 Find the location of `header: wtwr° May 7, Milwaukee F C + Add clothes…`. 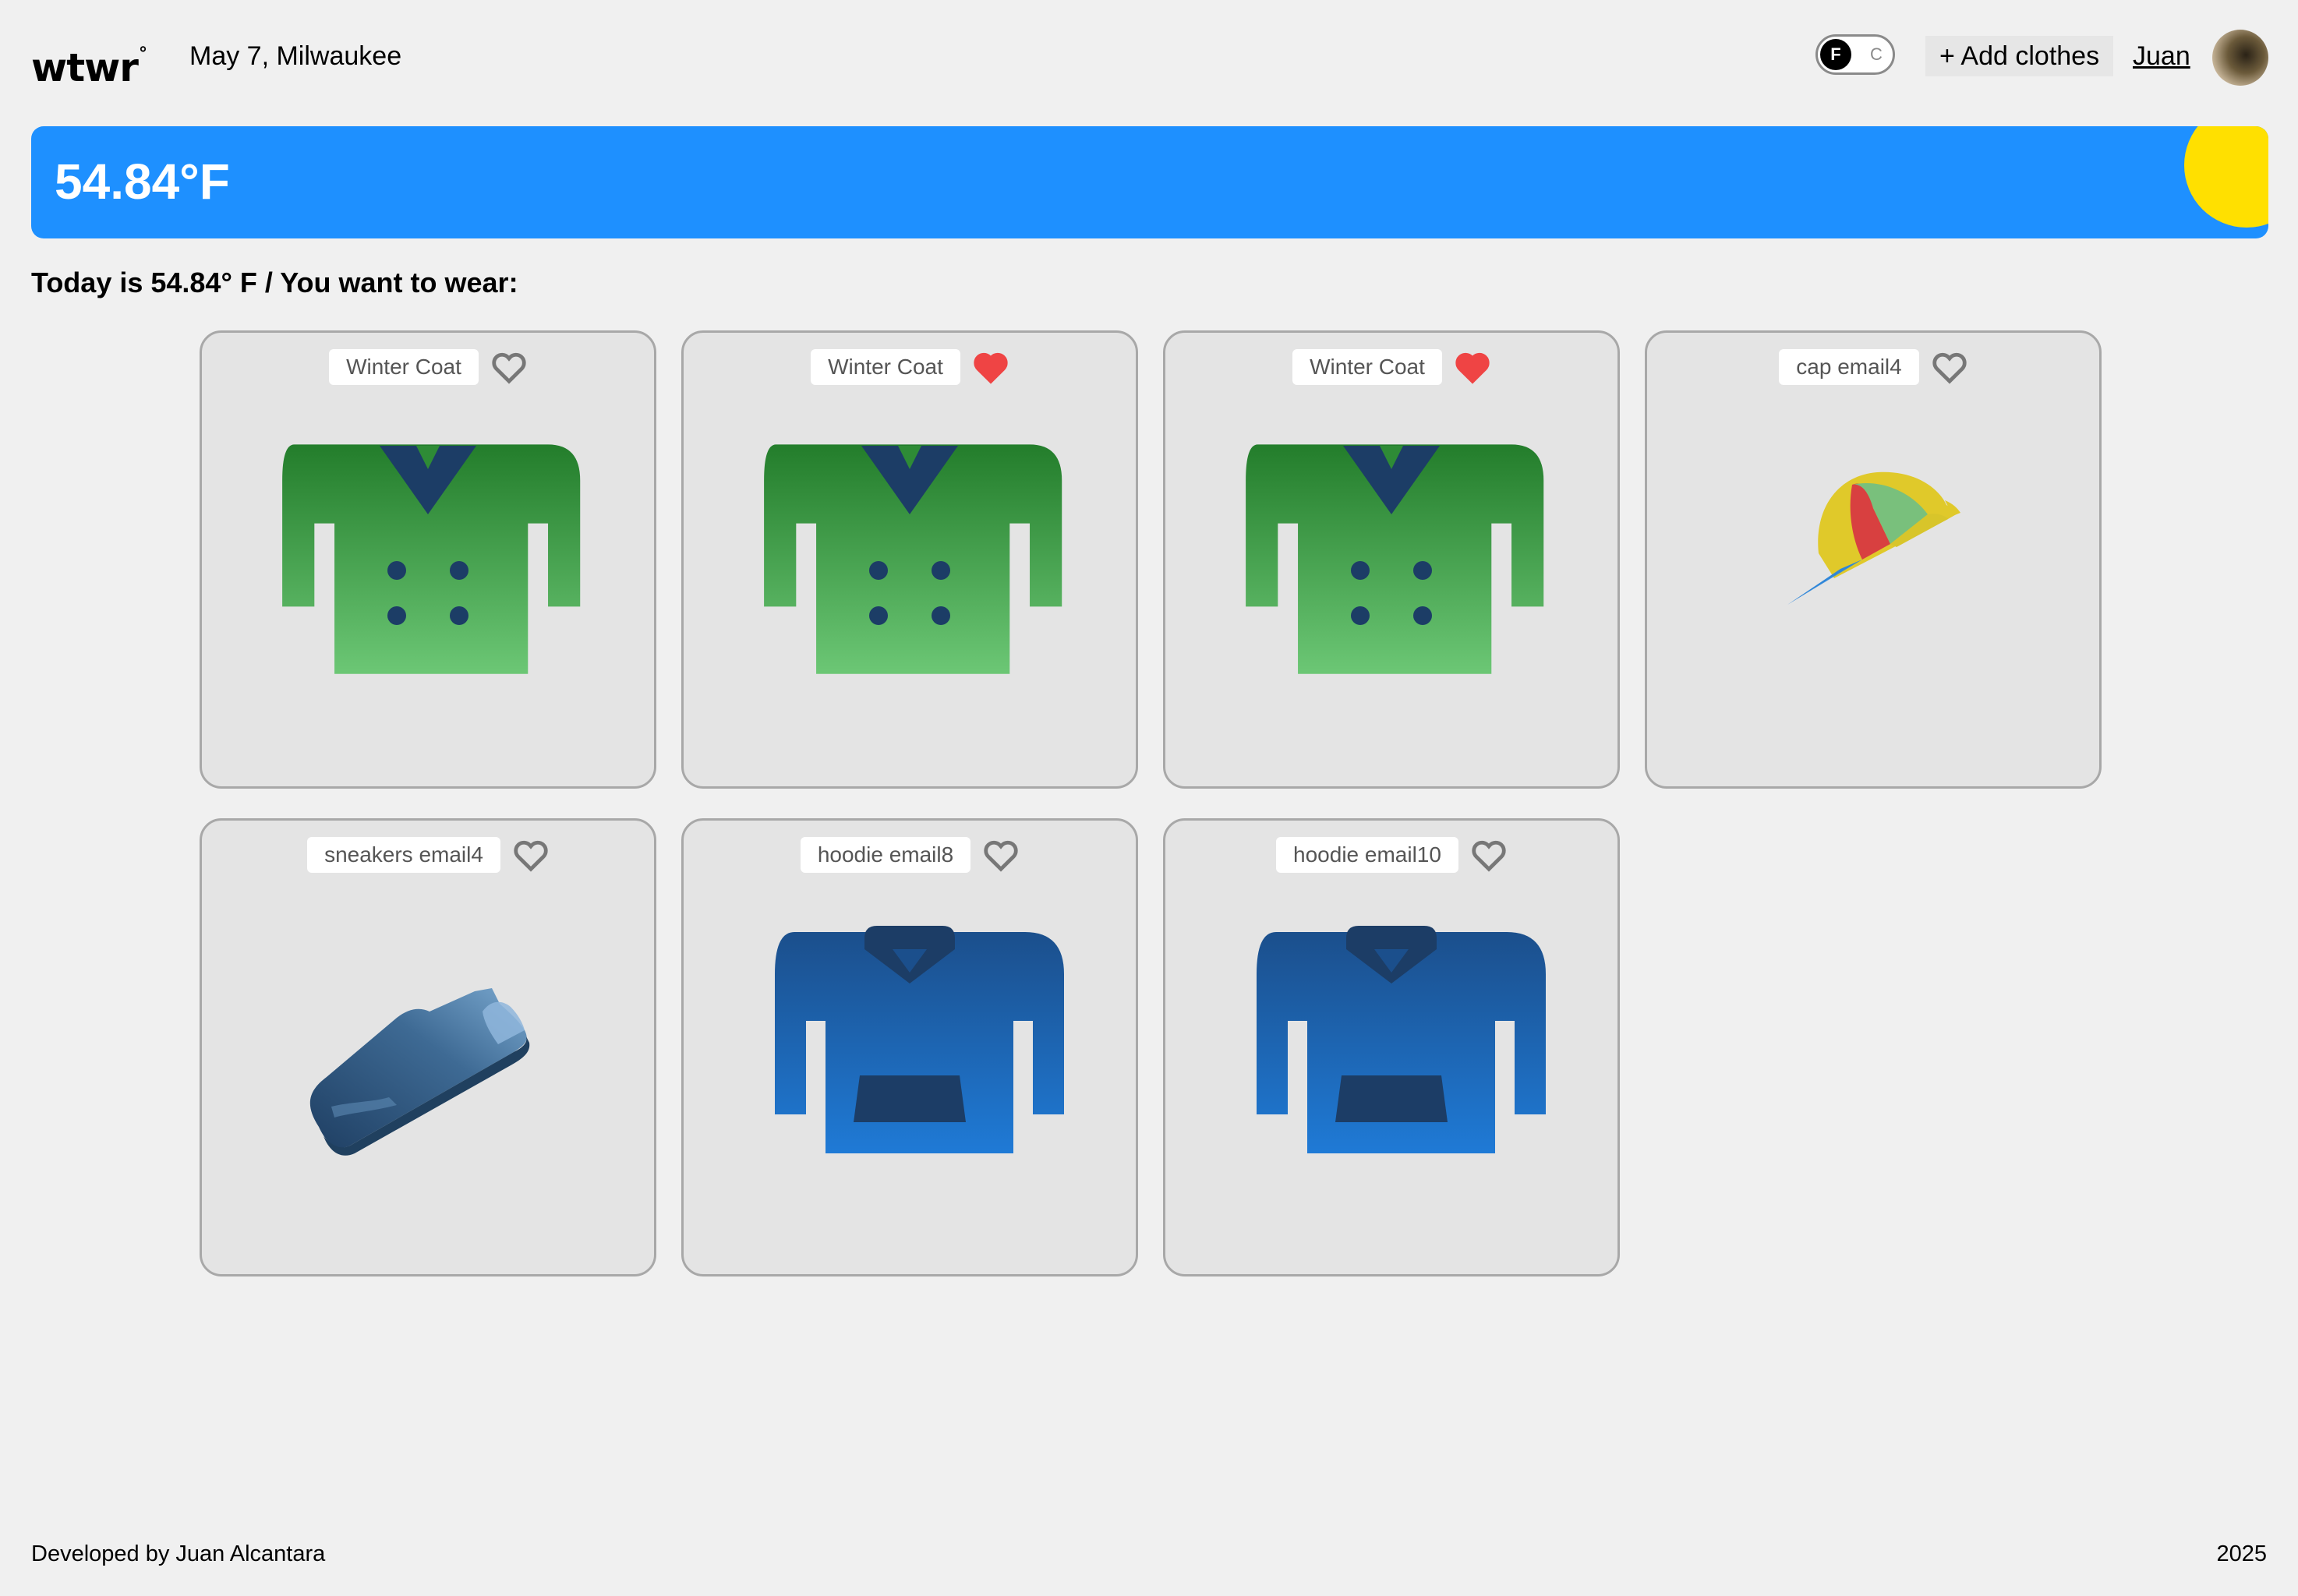

header: wtwr° May 7, Milwaukee F C + Add clothes… is located at coordinates (1149, 57).